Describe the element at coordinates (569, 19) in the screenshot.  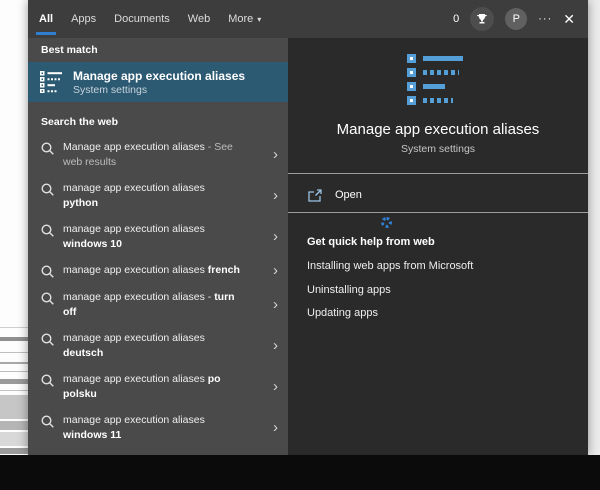
I see `close-icon: ✕` at that location.